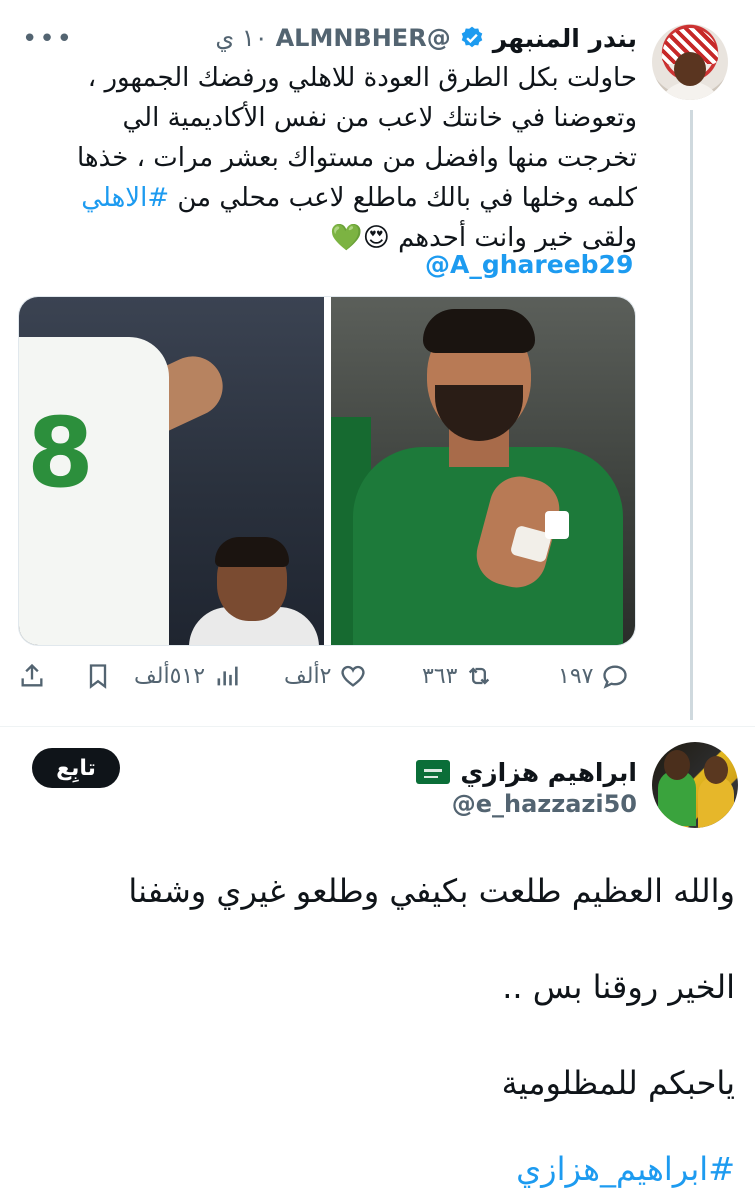 The image size is (755, 1200). Describe the element at coordinates (618, 1083) in the screenshot. I see `reply-line: ياحبكم للمظلومية` at that location.